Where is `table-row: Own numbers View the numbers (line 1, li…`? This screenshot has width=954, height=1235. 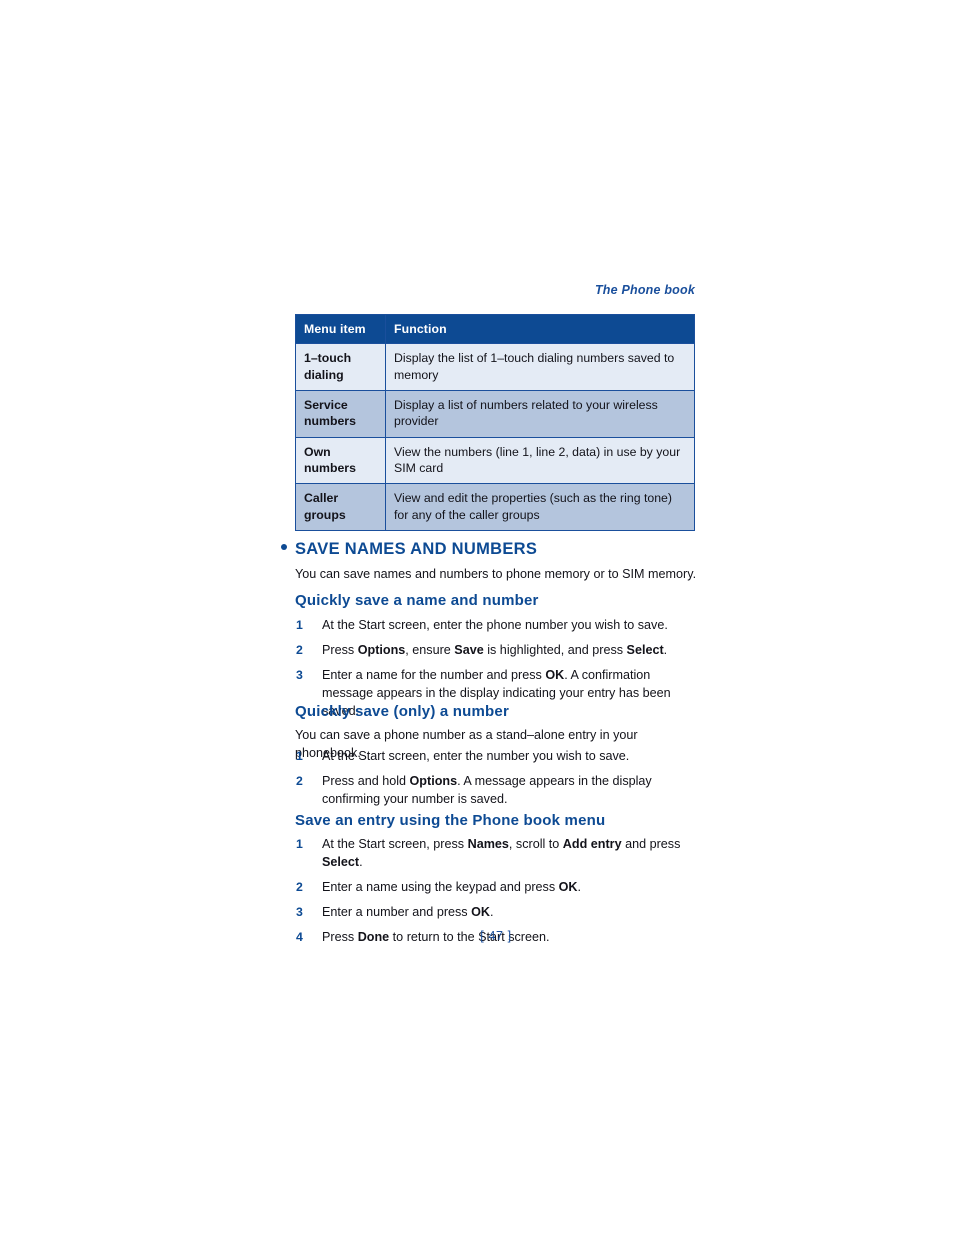 table-row: Own numbers View the numbers (line 1, li… is located at coordinates (495, 460).